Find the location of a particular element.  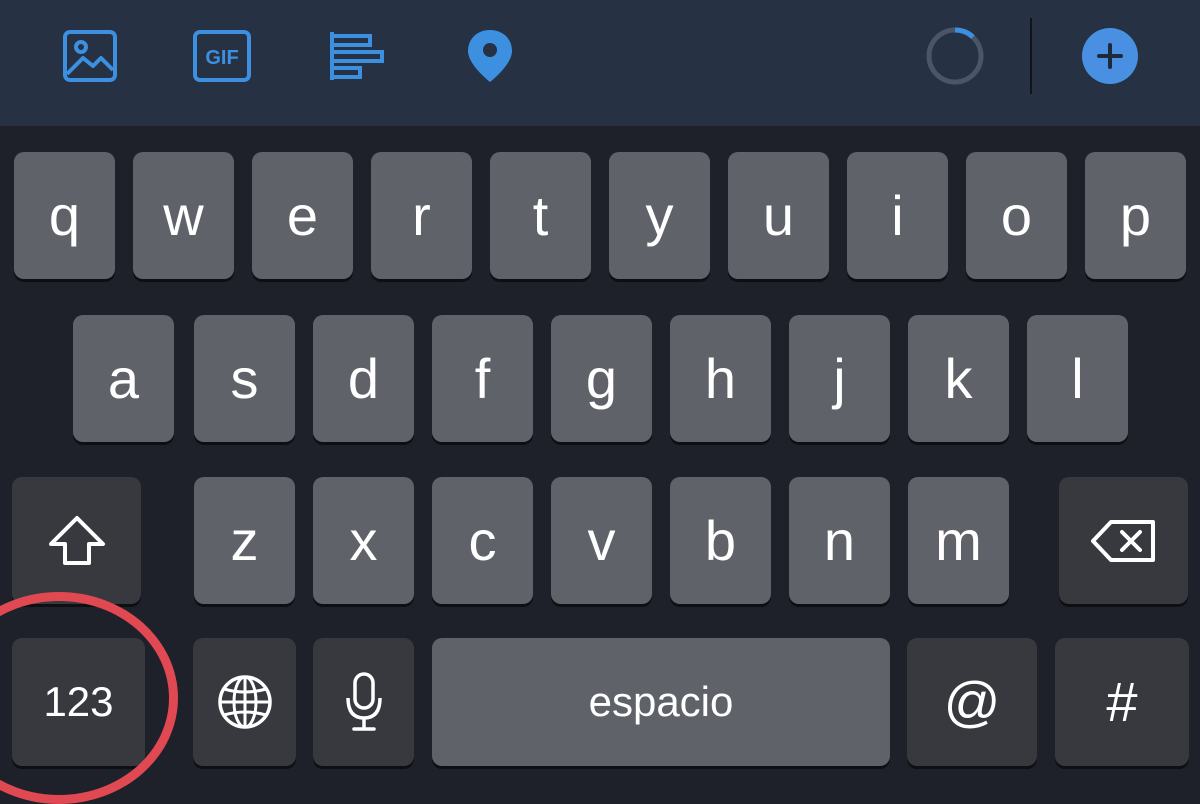

key-x: x is located at coordinates (363, 540).